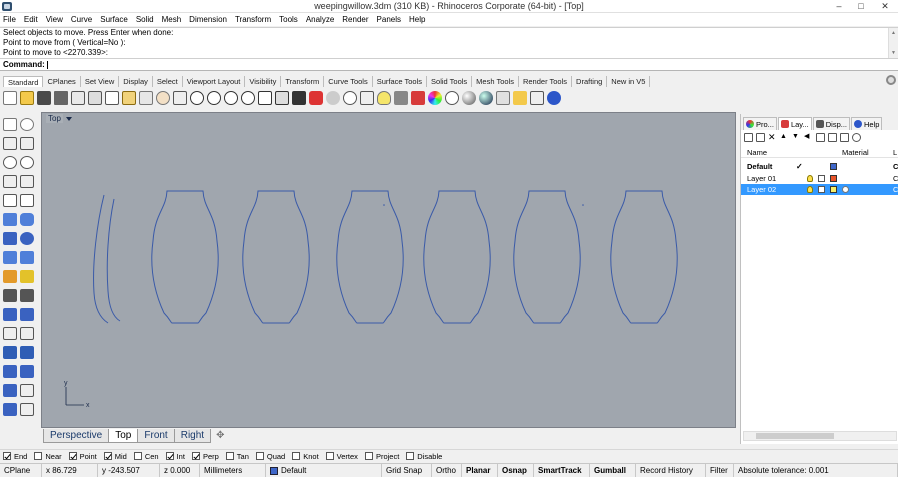 The height and width of the screenshot is (477, 898). Describe the element at coordinates (175, 456) in the screenshot. I see `osnap-int: Int` at that location.